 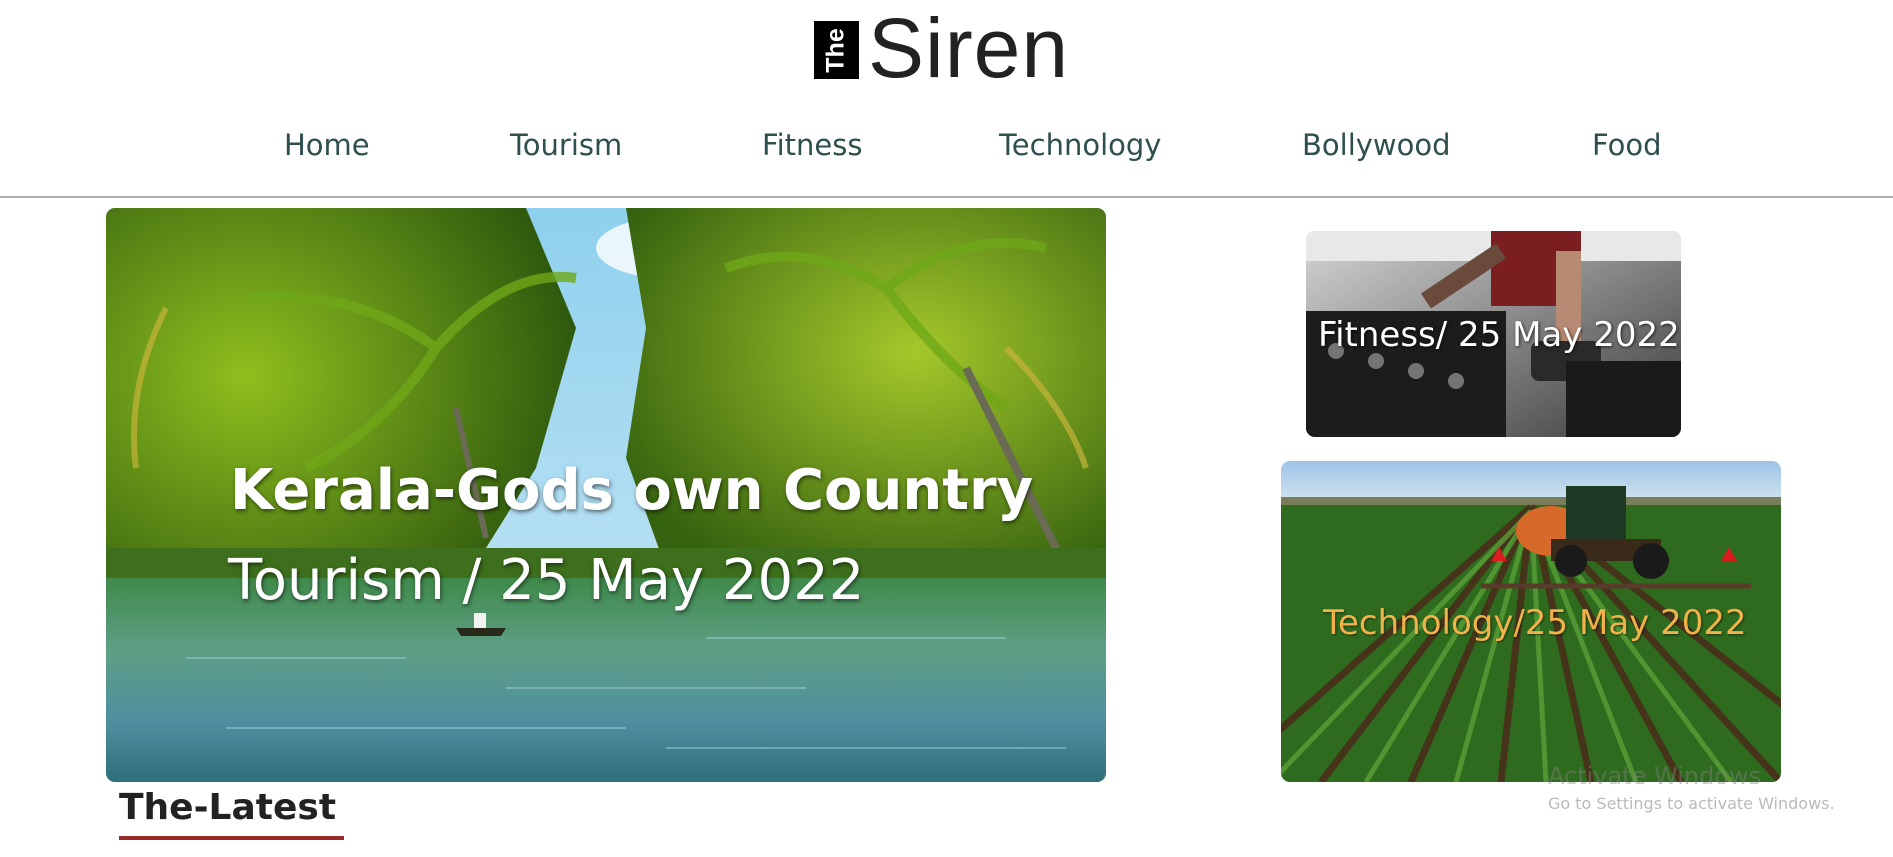 What do you see at coordinates (1655, 776) in the screenshot?
I see `windows-activation-title: Activate Windows` at bounding box center [1655, 776].